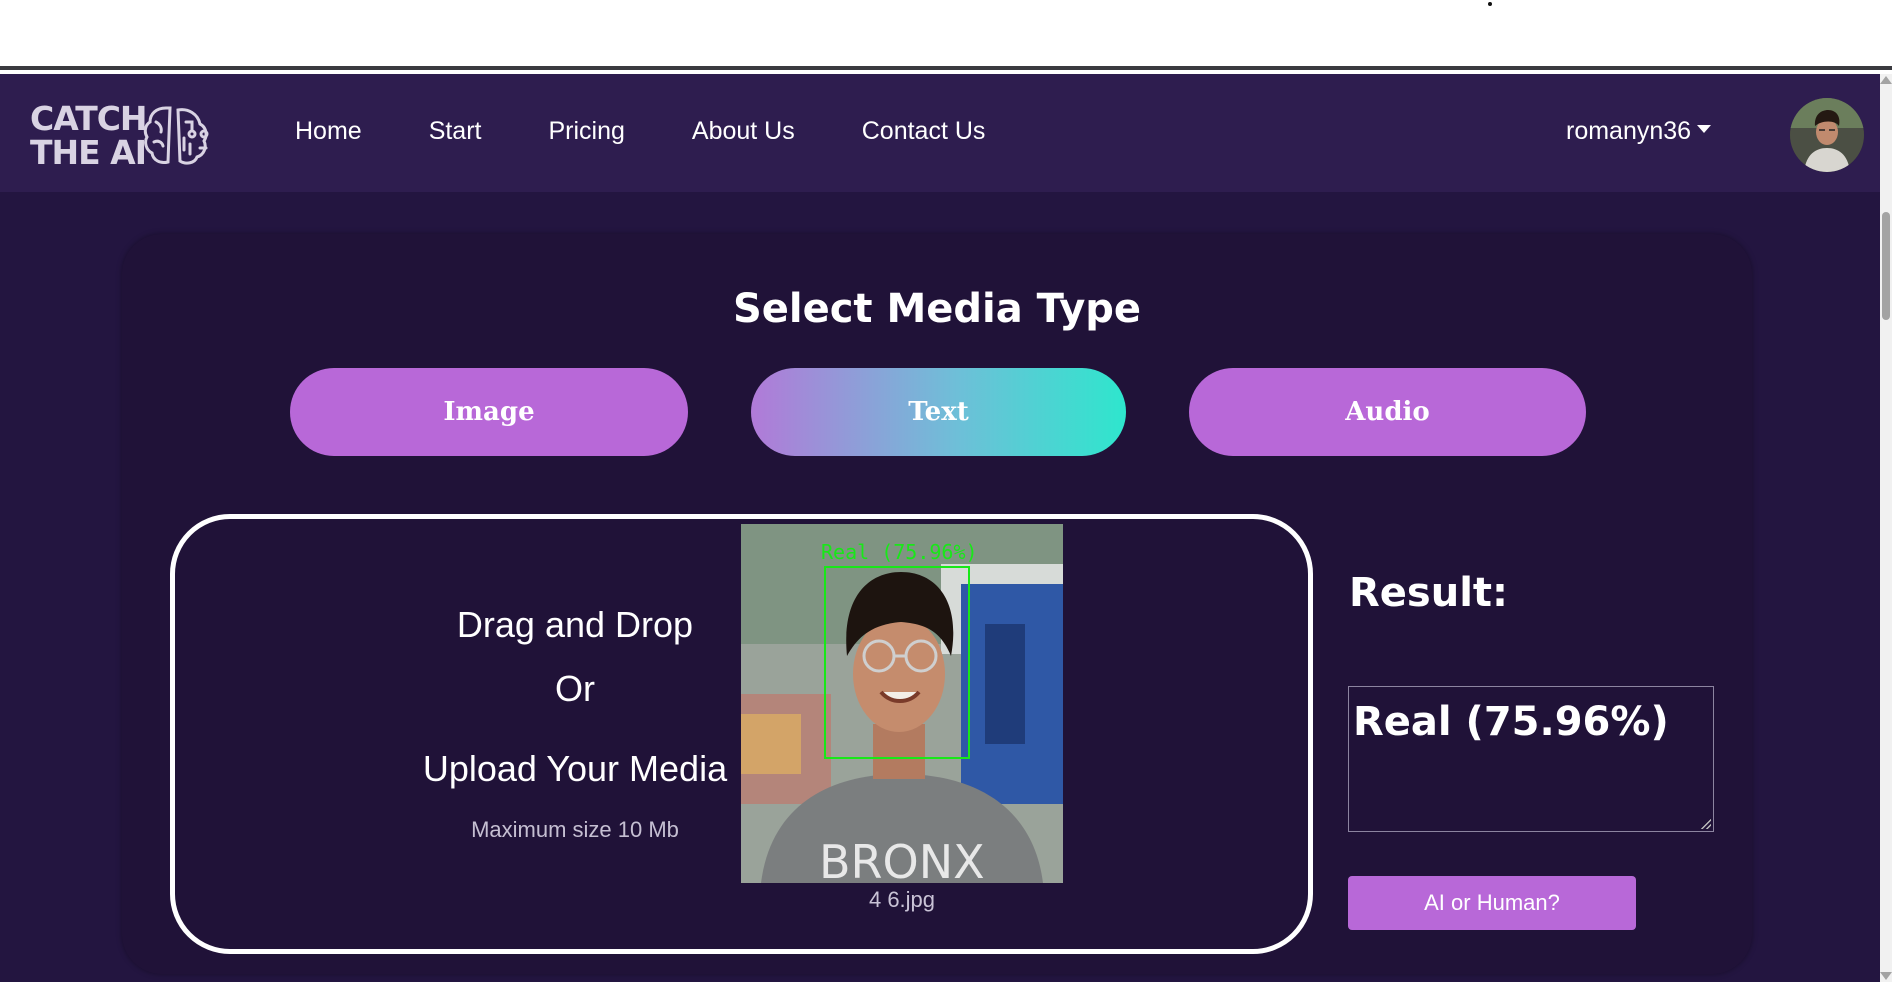  What do you see at coordinates (575, 768) in the screenshot?
I see `upload-line-upload: Upload Your Media` at bounding box center [575, 768].